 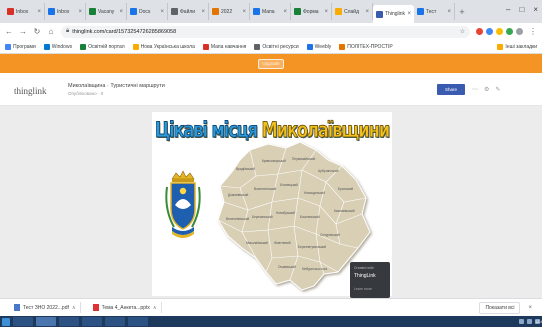 I want to click on url-text: thinglink.com/card/1573254726285869058, so click(x=264, y=32).